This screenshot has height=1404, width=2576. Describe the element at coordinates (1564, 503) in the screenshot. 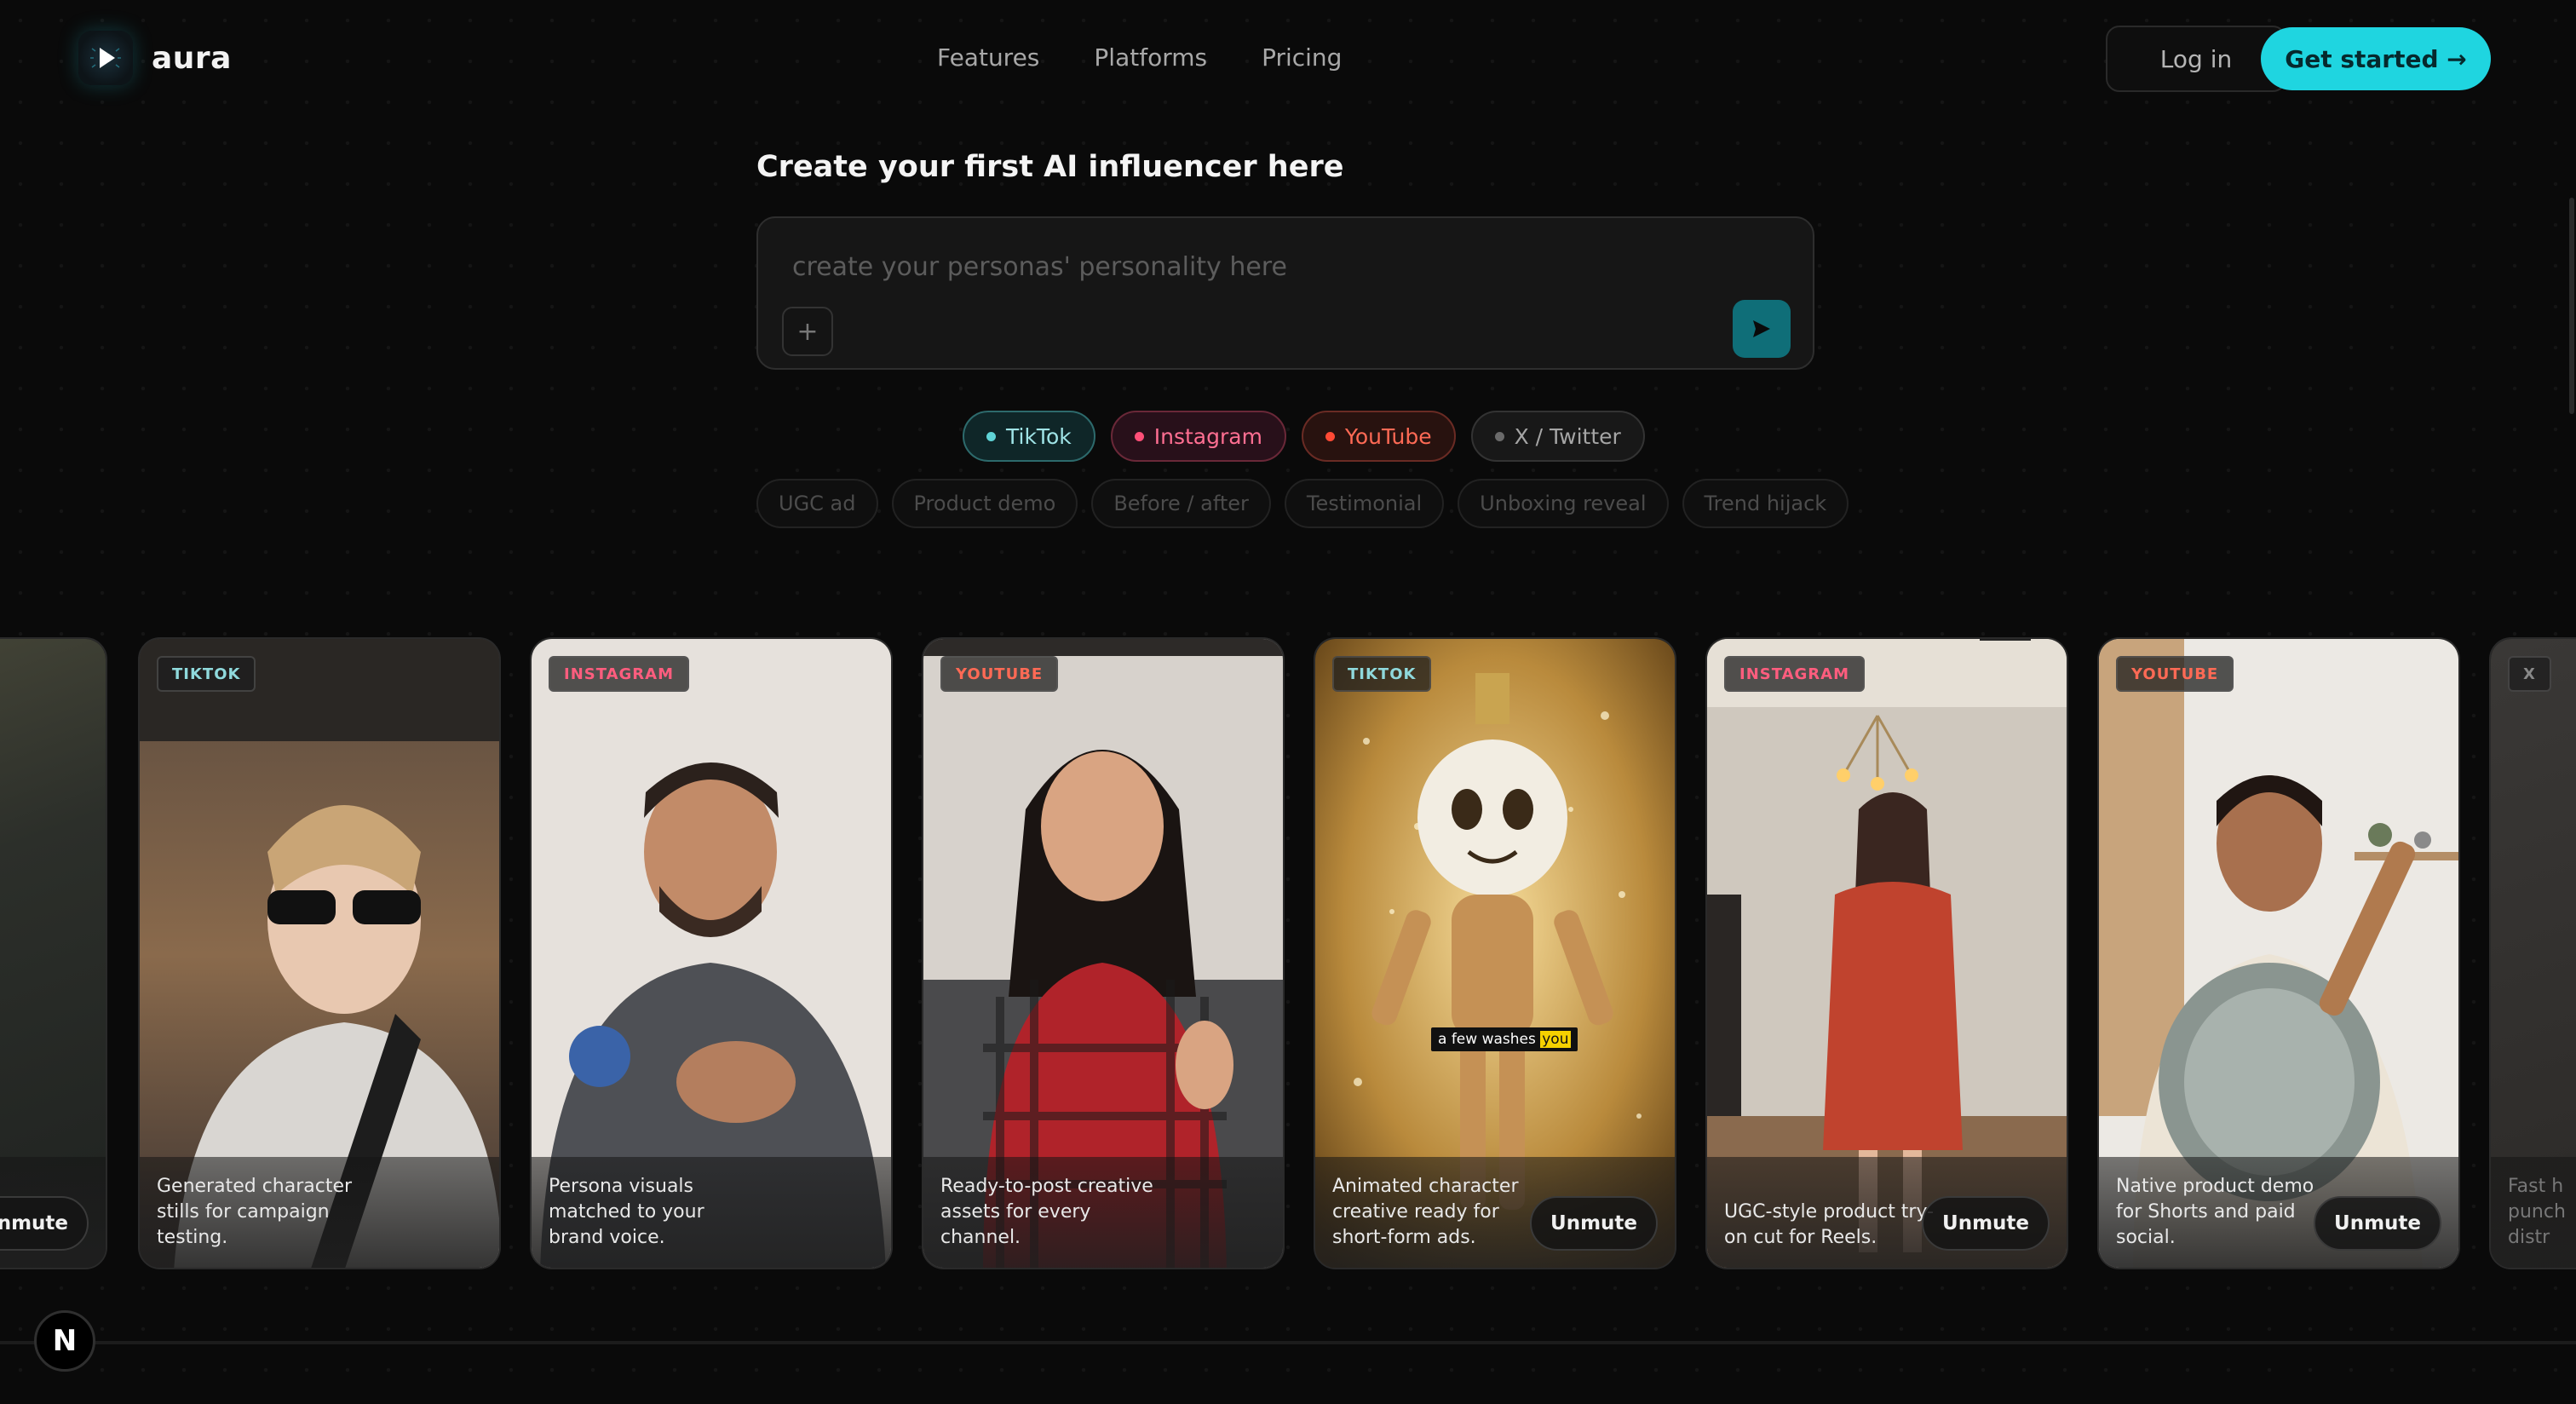

I see `template-unboxing-reveal: Unboxing reveal` at that location.